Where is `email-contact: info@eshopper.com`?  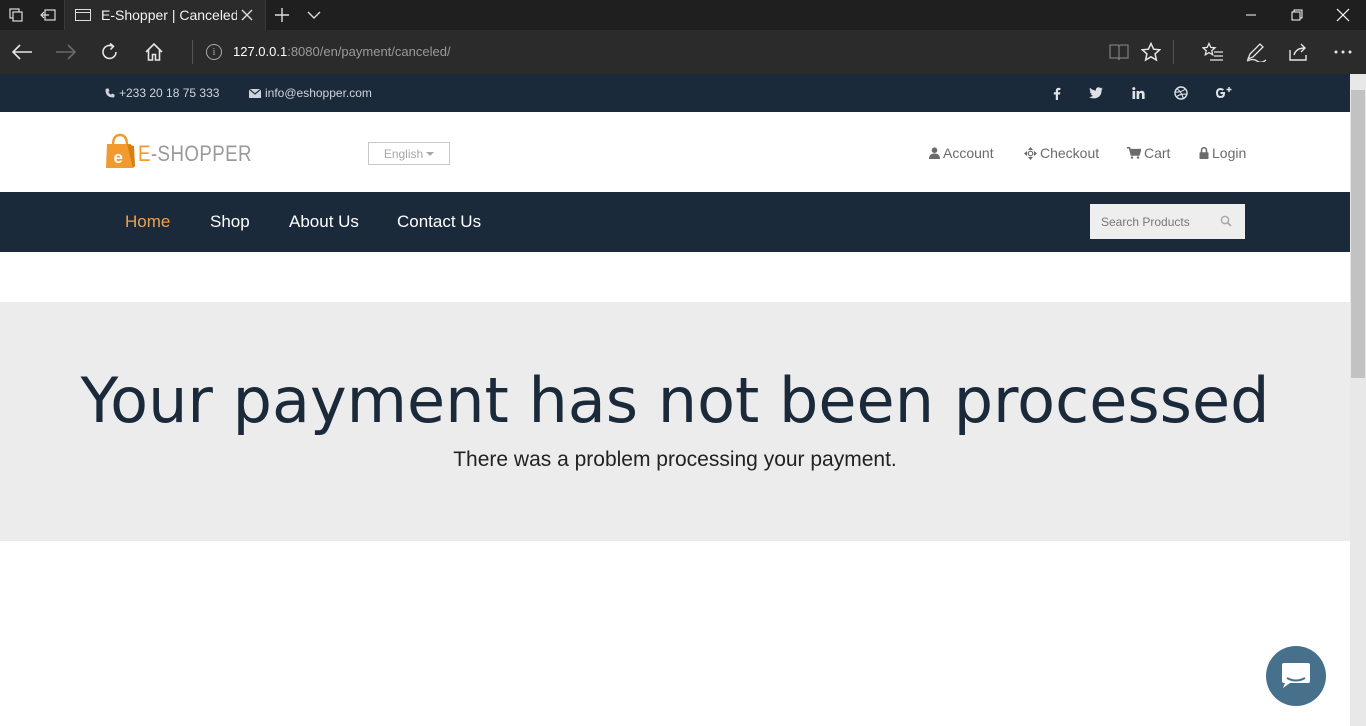
email-contact: info@eshopper.com is located at coordinates (310, 93).